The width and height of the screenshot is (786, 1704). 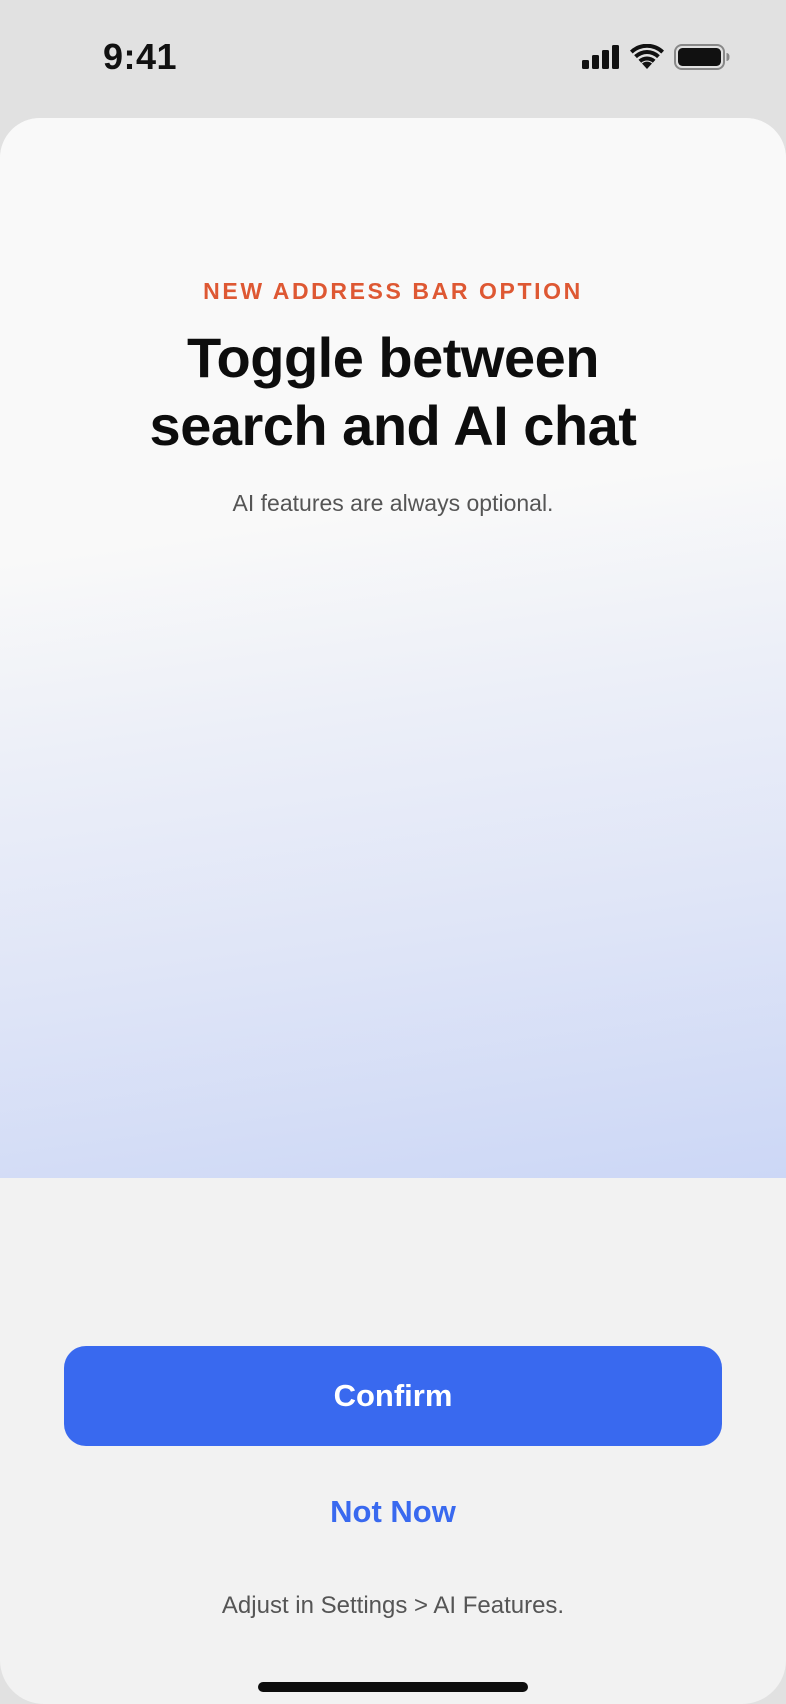 I want to click on confirm-button: Confirm, so click(x=393, y=1396).